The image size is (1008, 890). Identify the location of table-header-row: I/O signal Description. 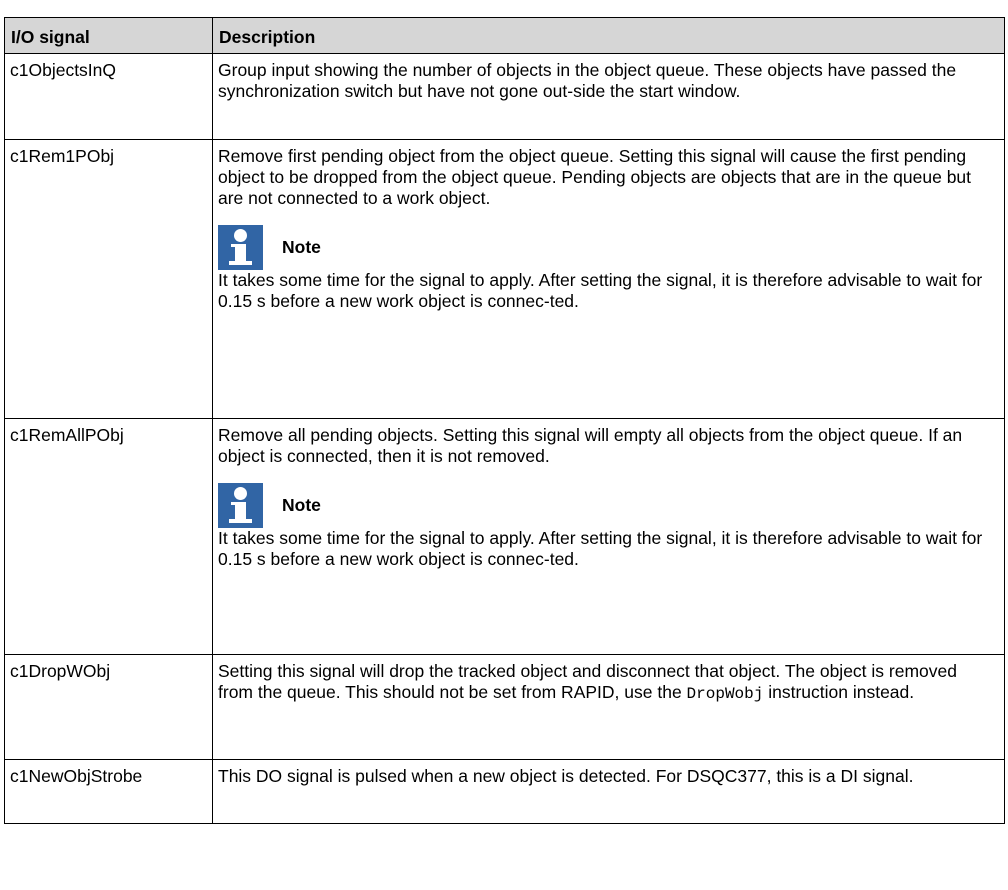
(504, 35).